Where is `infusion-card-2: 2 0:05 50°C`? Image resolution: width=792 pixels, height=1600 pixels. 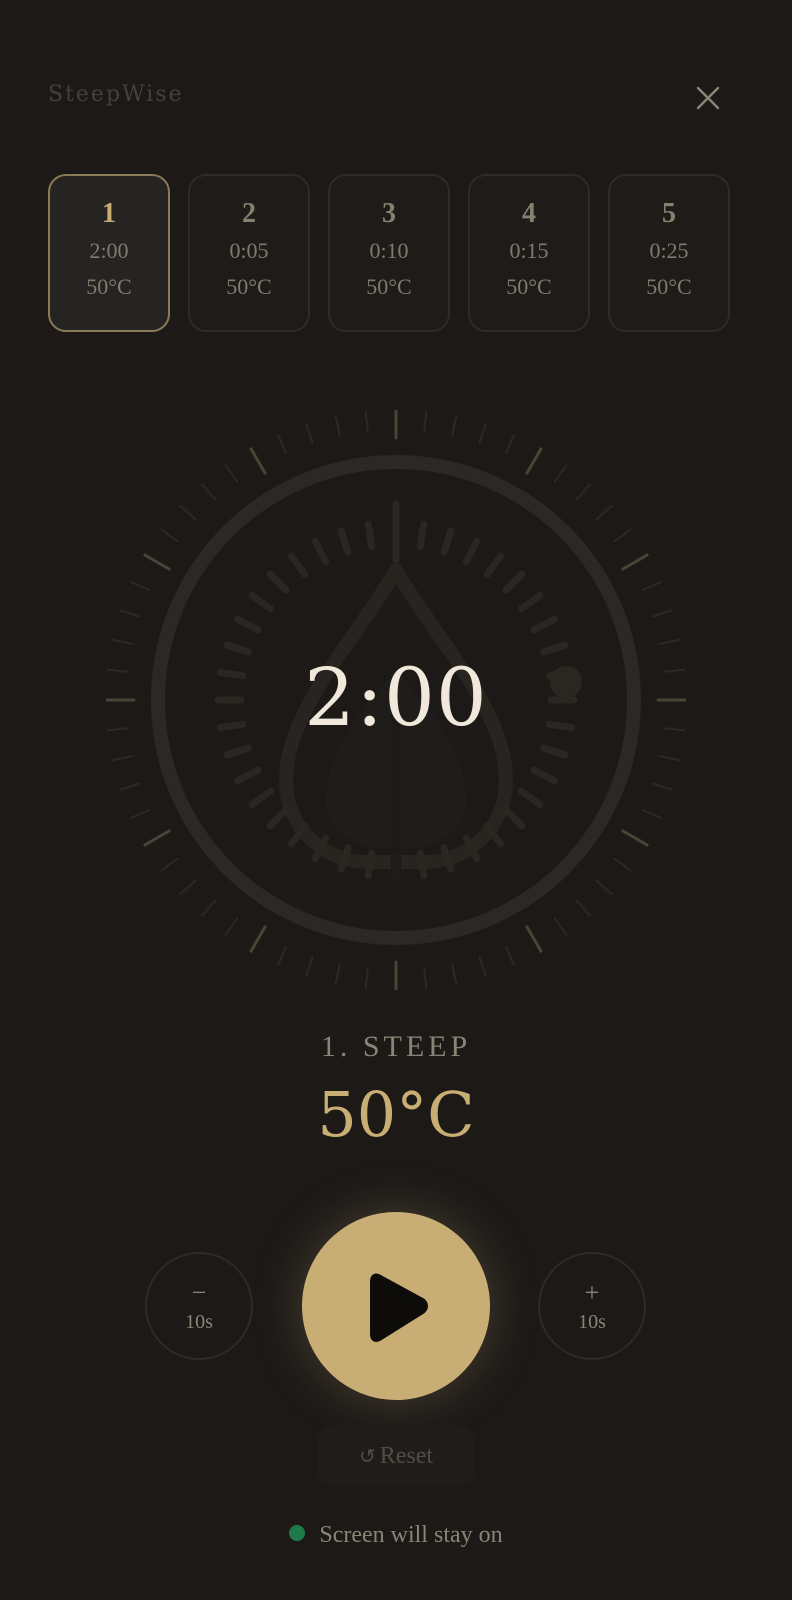 infusion-card-2: 2 0:05 50°C is located at coordinates (249, 253).